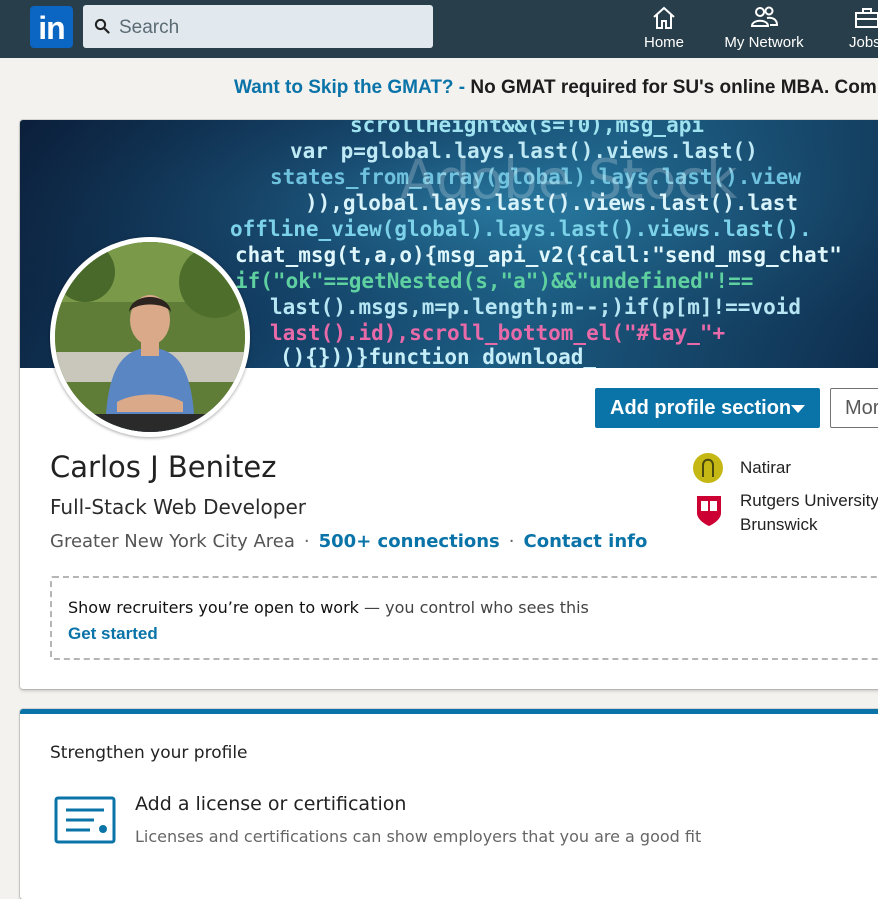  I want to click on avatar, so click(150, 337).